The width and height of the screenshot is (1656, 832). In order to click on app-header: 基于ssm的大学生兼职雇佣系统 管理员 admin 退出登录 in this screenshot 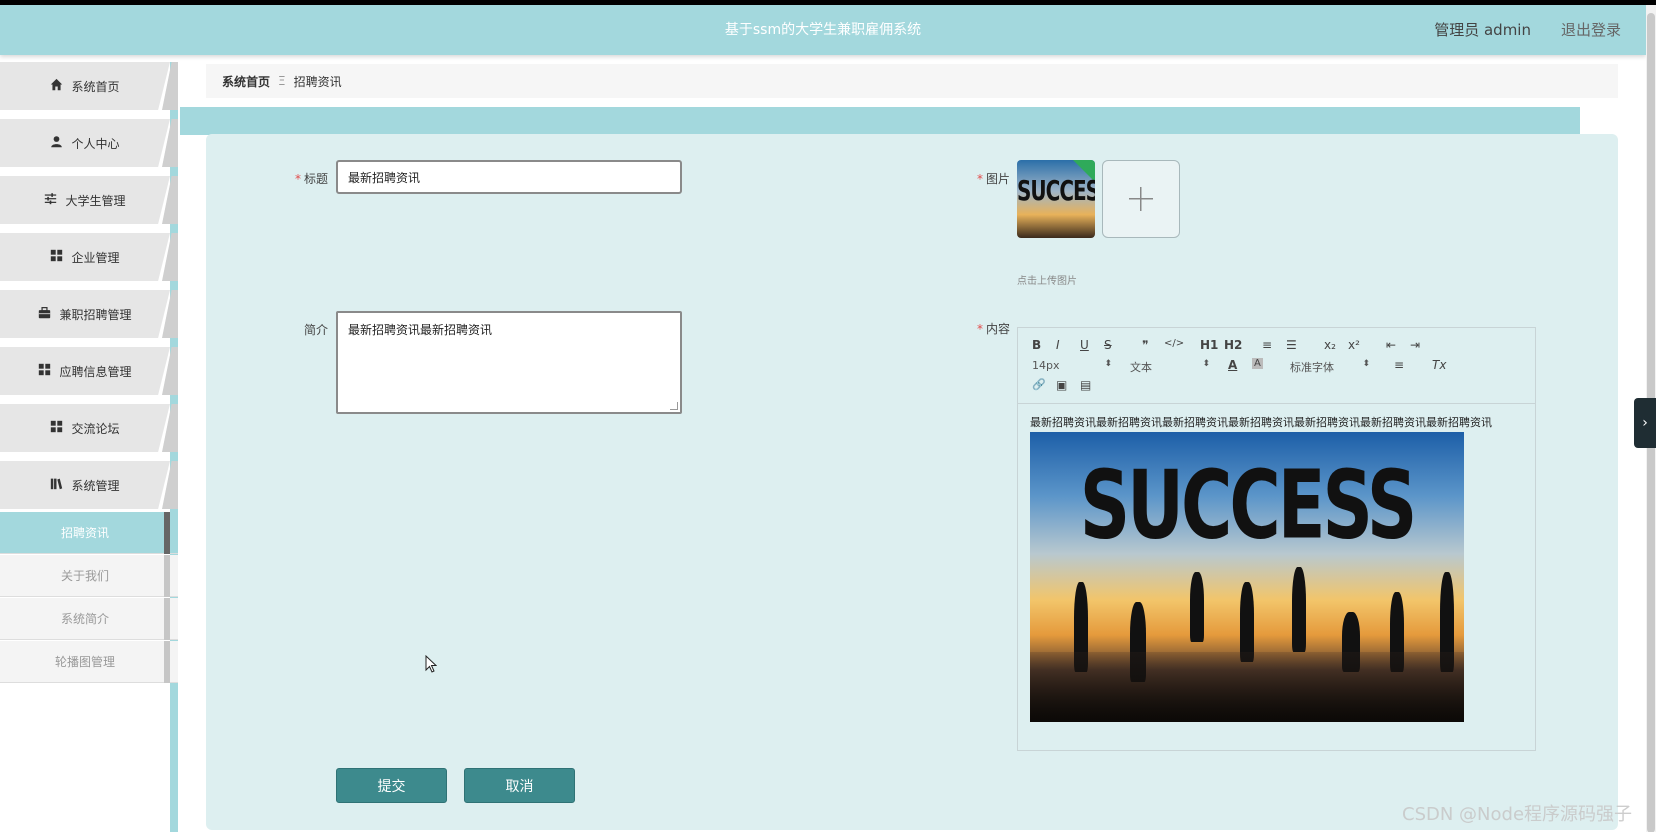, I will do `click(823, 30)`.